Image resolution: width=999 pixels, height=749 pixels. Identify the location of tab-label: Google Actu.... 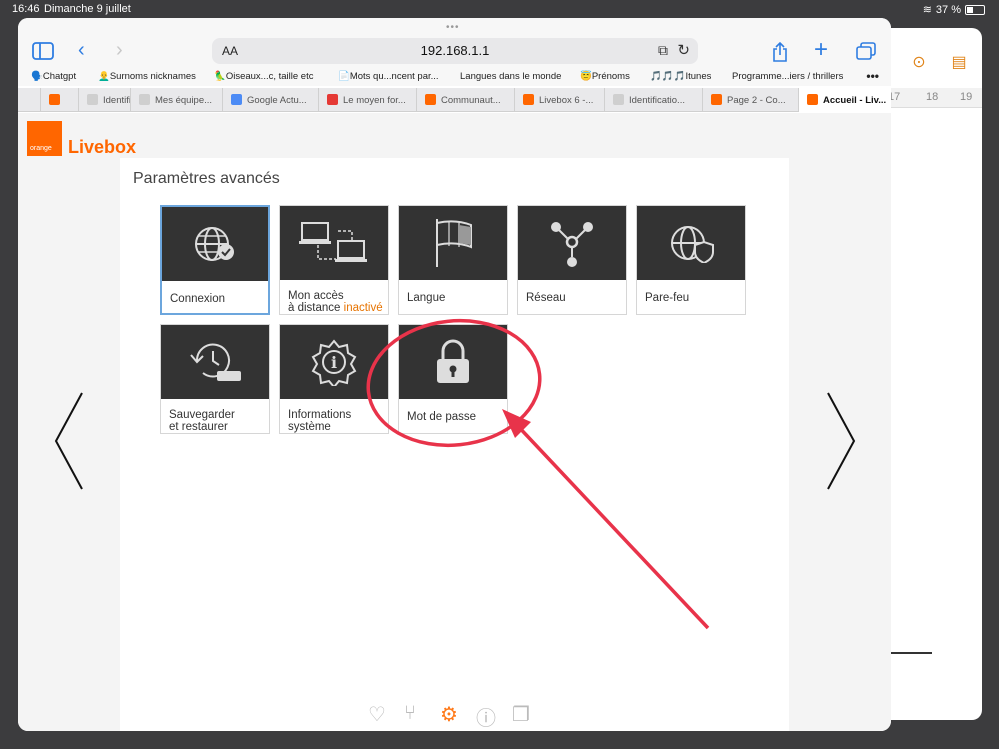
(277, 100).